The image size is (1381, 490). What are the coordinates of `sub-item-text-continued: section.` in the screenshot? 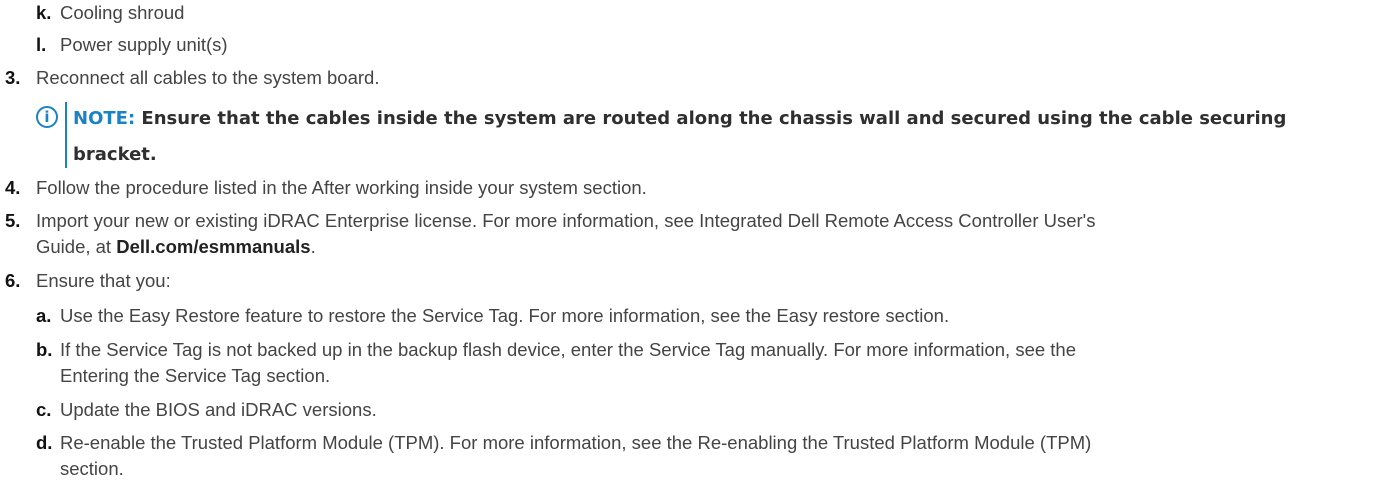 It's located at (92, 468).